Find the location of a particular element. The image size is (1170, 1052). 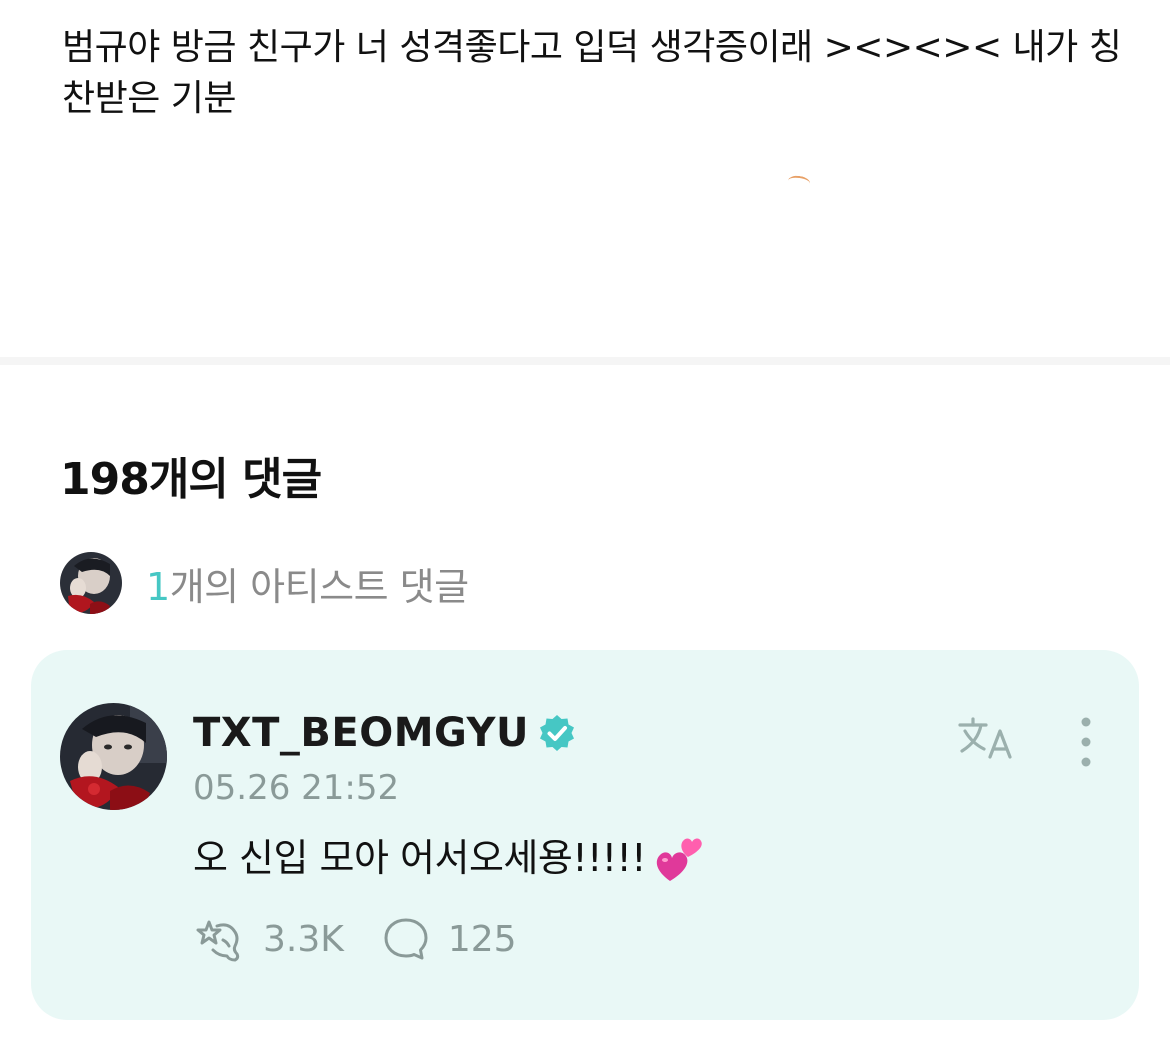

verified-badge-icon is located at coordinates (556, 733).